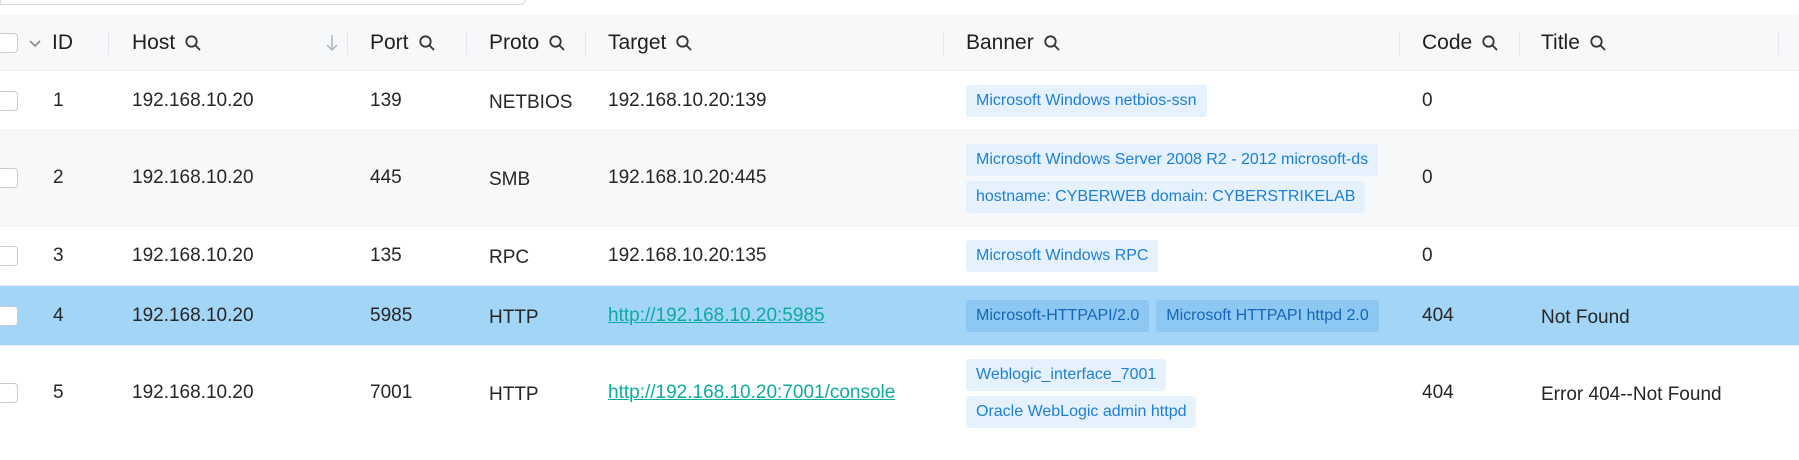 The width and height of the screenshot is (1799, 460). Describe the element at coordinates (1000, 42) in the screenshot. I see `column-header-banner-label: Banner` at that location.